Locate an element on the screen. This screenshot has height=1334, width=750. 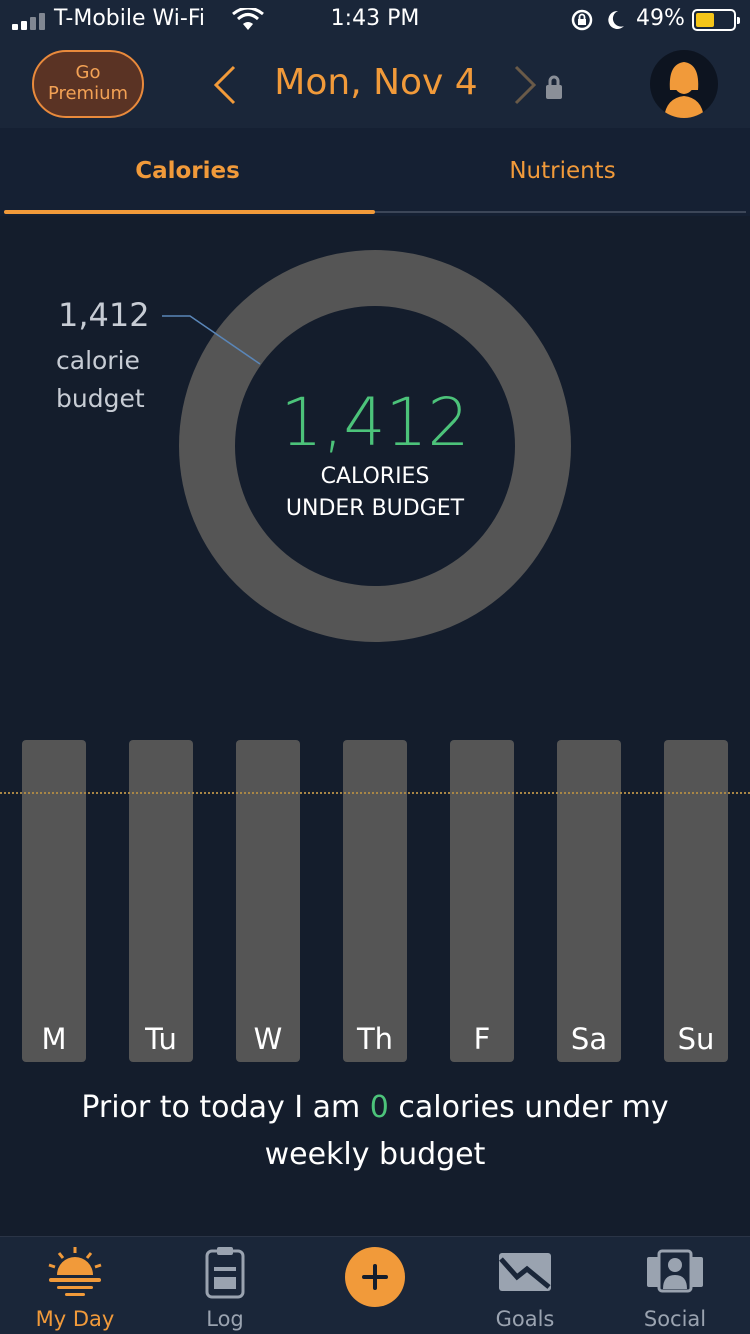
tab-my-day-label: My Day is located at coordinates (75, 1319).